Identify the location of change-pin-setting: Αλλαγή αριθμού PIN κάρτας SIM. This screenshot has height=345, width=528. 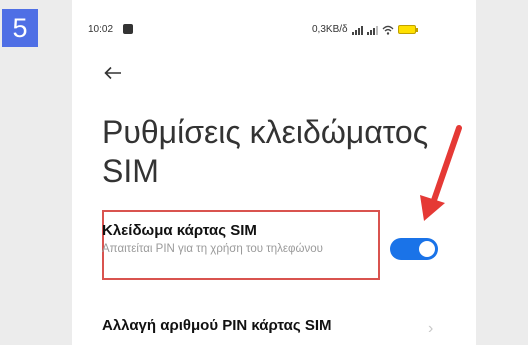
(282, 325).